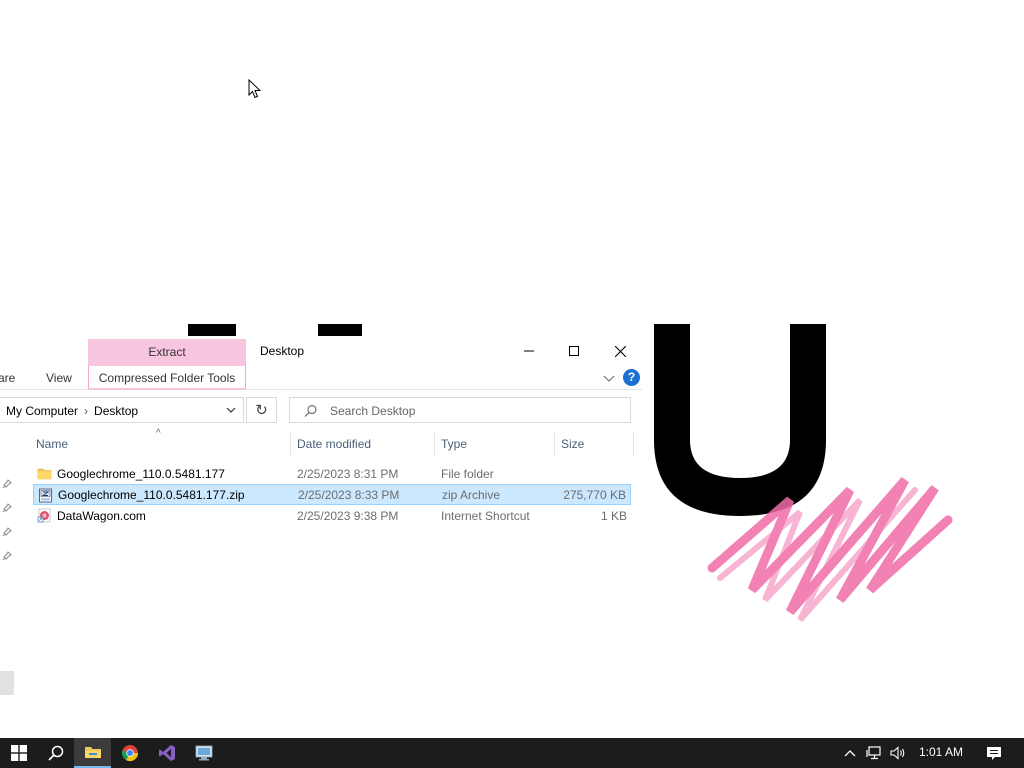  I want to click on maximize-button, so click(574, 351).